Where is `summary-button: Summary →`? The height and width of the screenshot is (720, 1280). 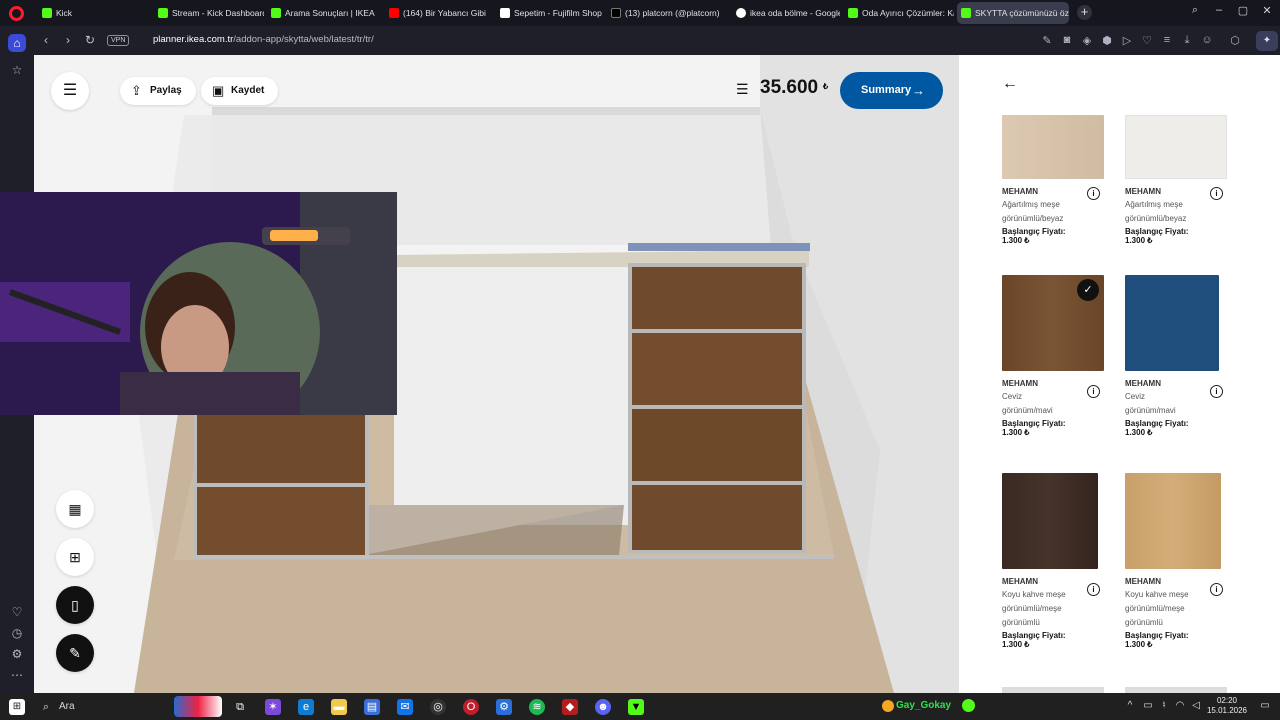
summary-button: Summary → is located at coordinates (891, 90).